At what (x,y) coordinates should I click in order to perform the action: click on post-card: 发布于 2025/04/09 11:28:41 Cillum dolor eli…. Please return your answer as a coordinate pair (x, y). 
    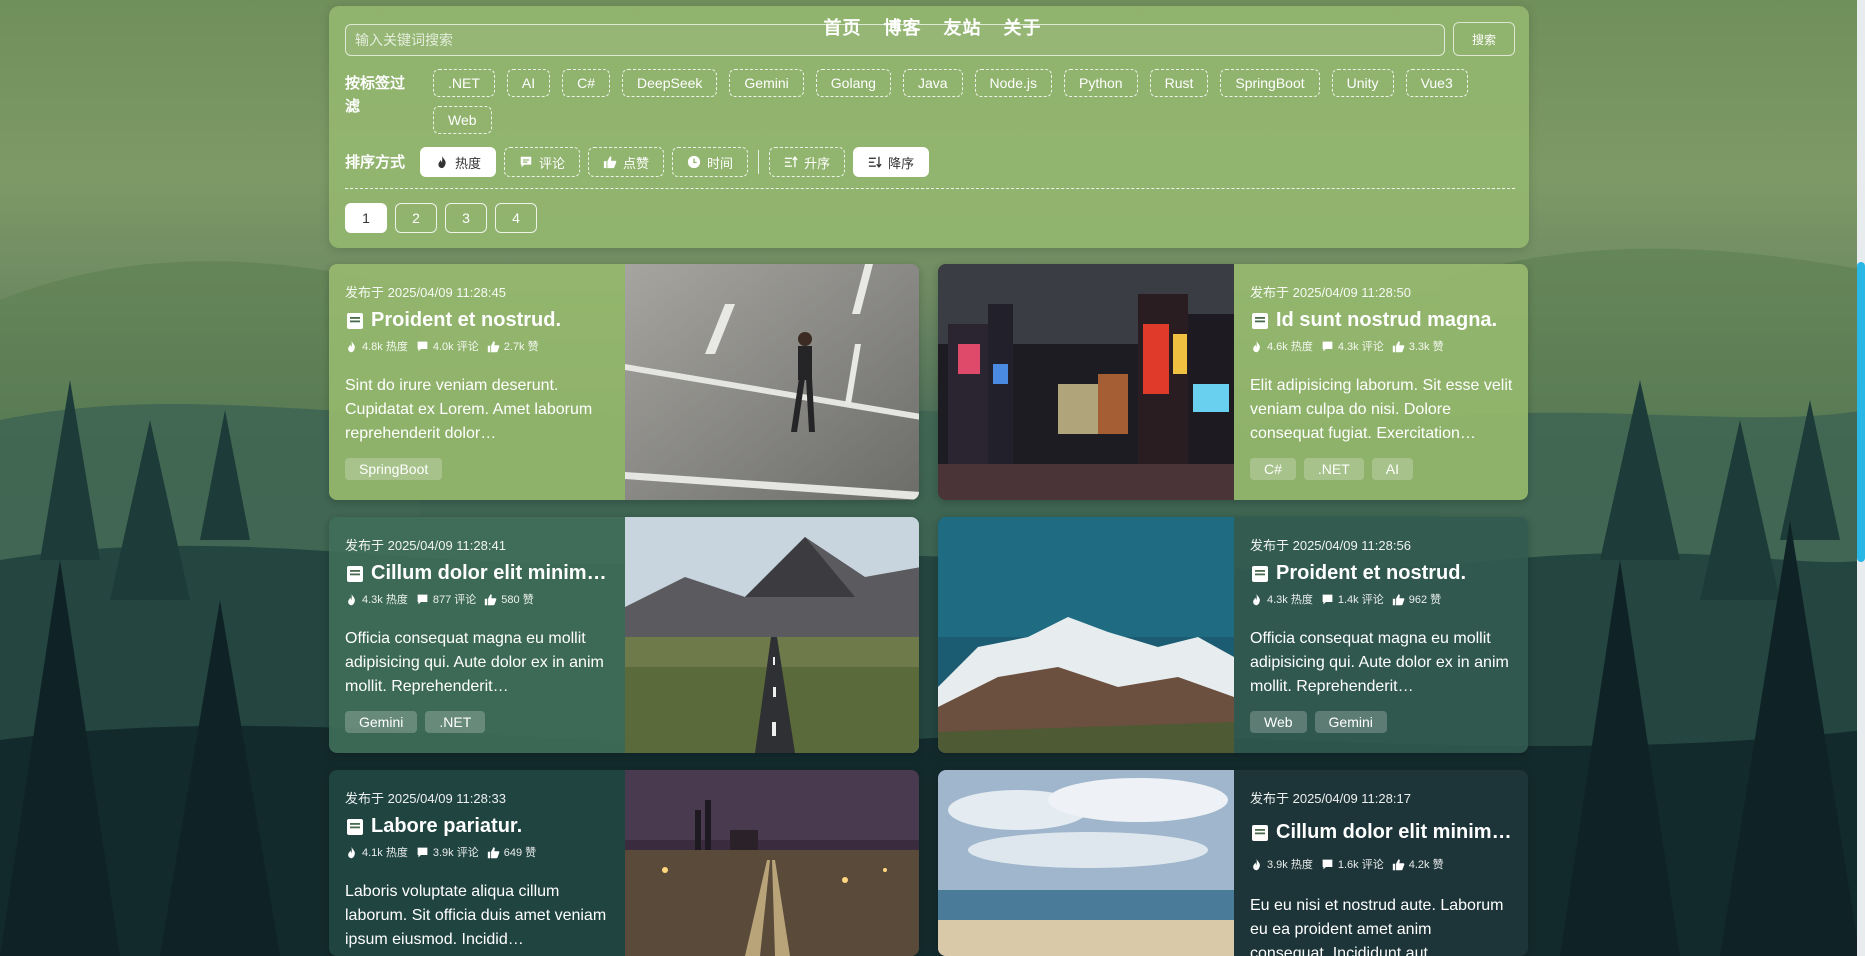
    Looking at the image, I should click on (624, 635).